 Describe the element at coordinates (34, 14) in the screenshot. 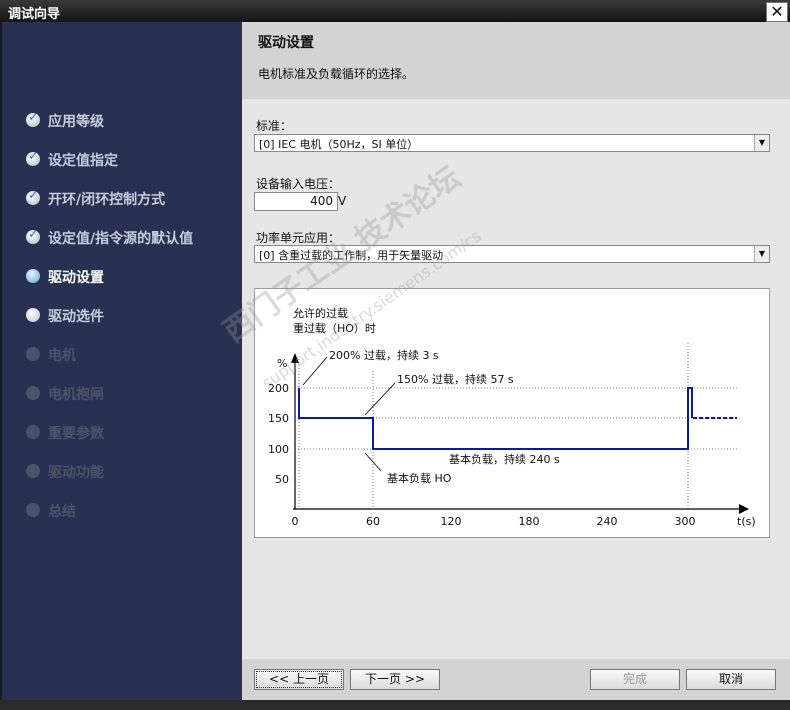

I see `window-title: 调试向导` at that location.